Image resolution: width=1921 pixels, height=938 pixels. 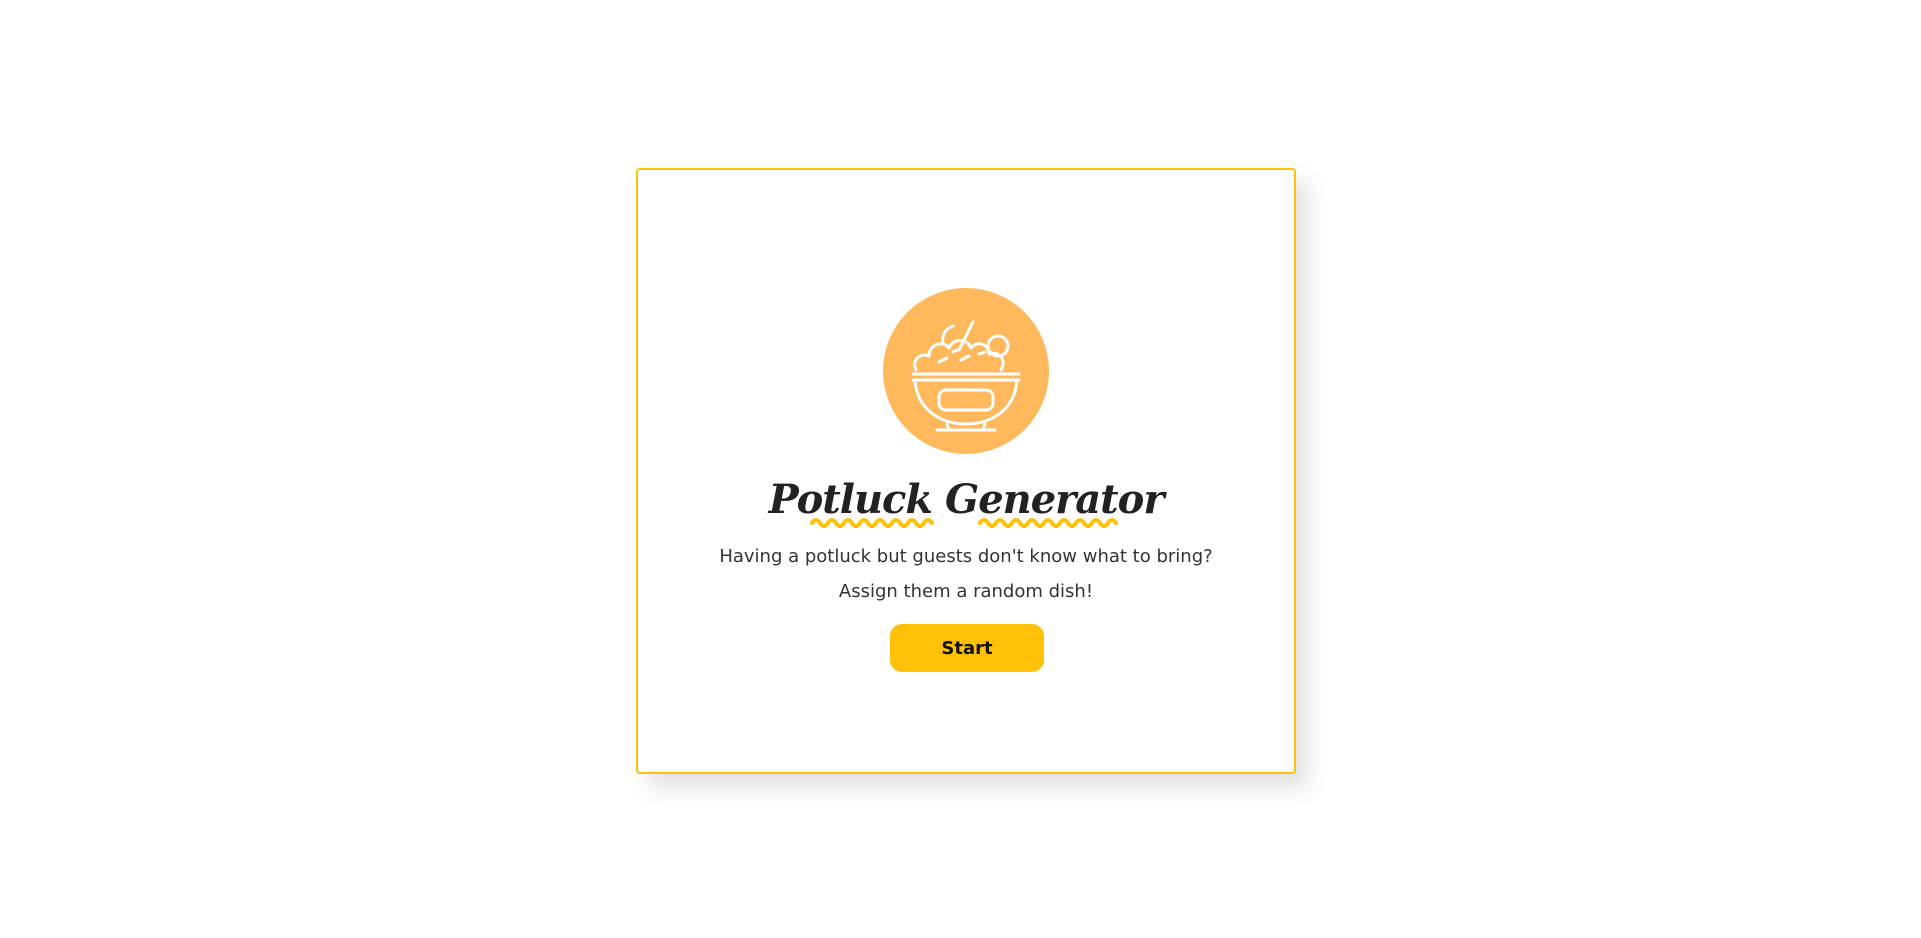 What do you see at coordinates (966, 371) in the screenshot?
I see `salad-bowl-icon` at bounding box center [966, 371].